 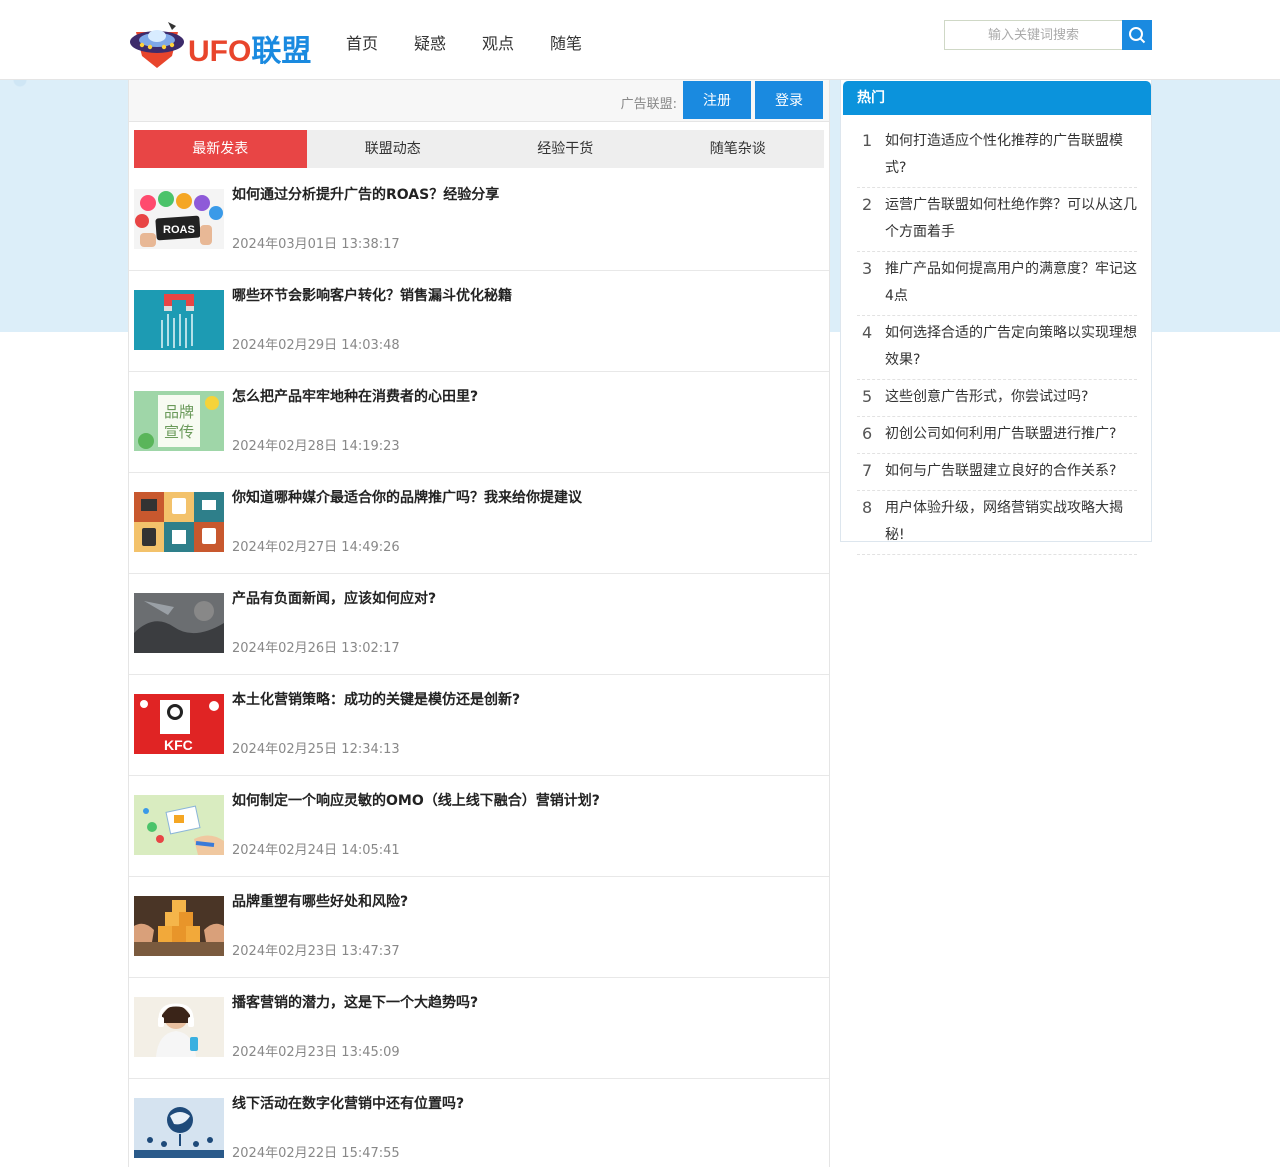 I want to click on article-date: 2024年02月23日 13:45:09, so click(x=316, y=1052).